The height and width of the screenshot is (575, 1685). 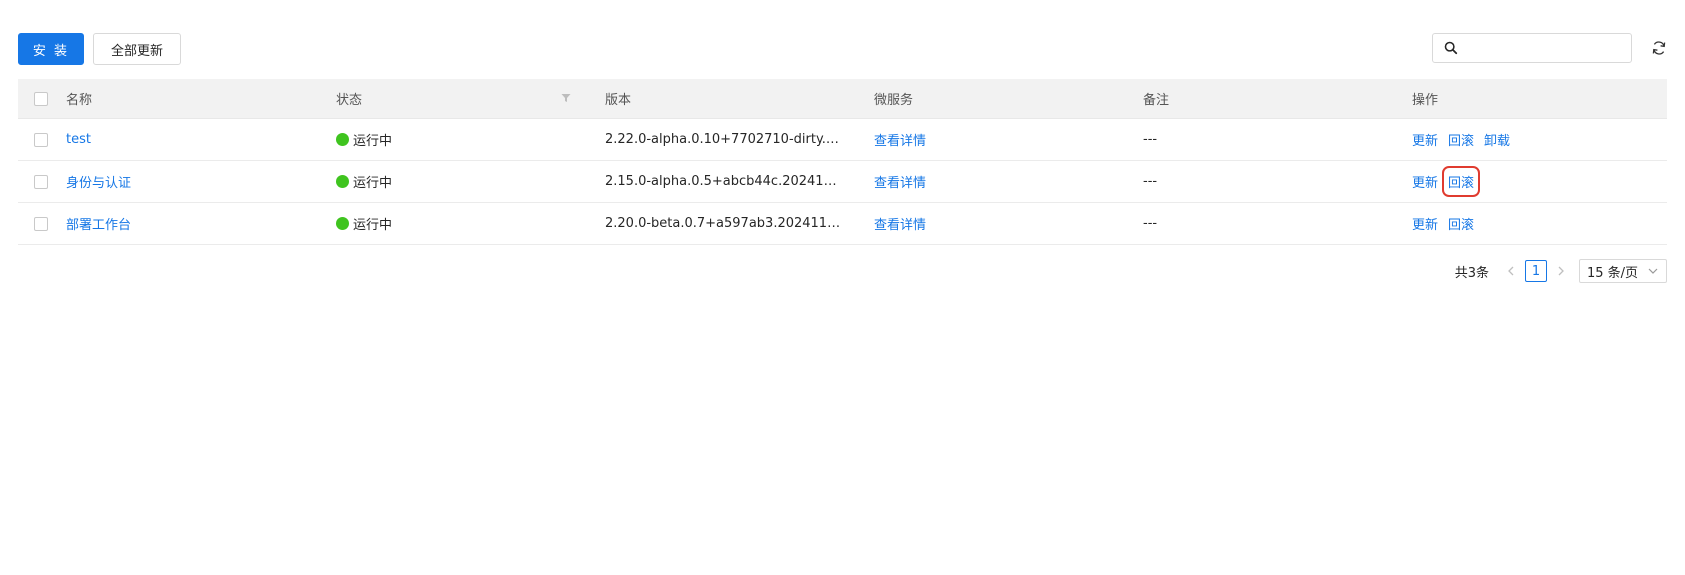 What do you see at coordinates (1156, 100) in the screenshot?
I see `column-header-note: 备注` at bounding box center [1156, 100].